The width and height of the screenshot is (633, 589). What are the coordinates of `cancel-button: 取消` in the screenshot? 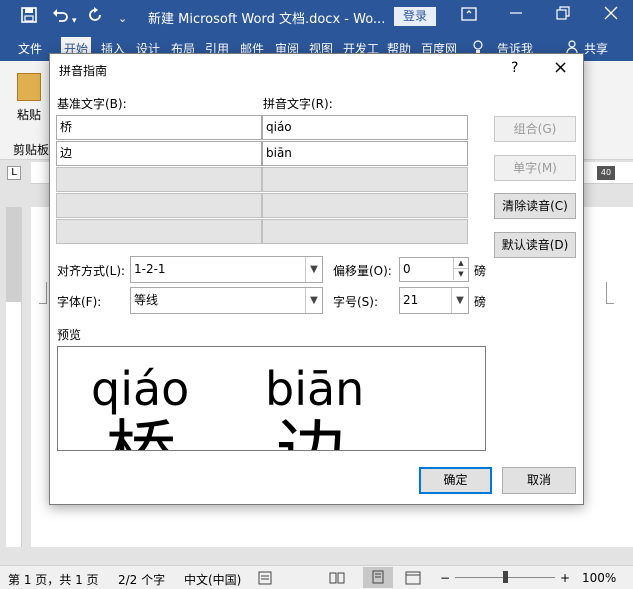 It's located at (539, 480).